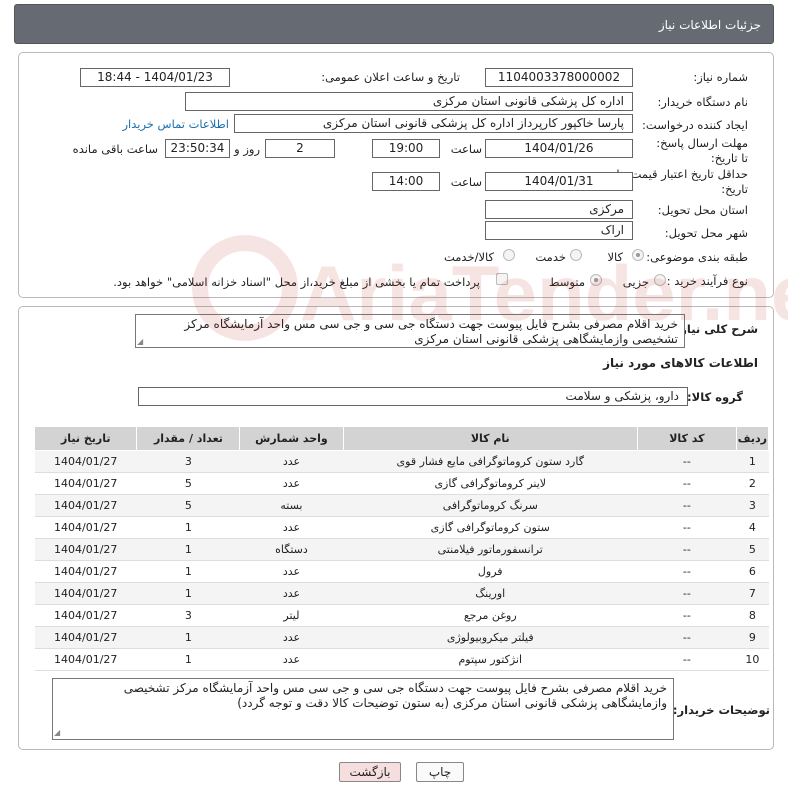  What do you see at coordinates (615, 257) in the screenshot?
I see `category-option-goods: کالا` at bounding box center [615, 257].